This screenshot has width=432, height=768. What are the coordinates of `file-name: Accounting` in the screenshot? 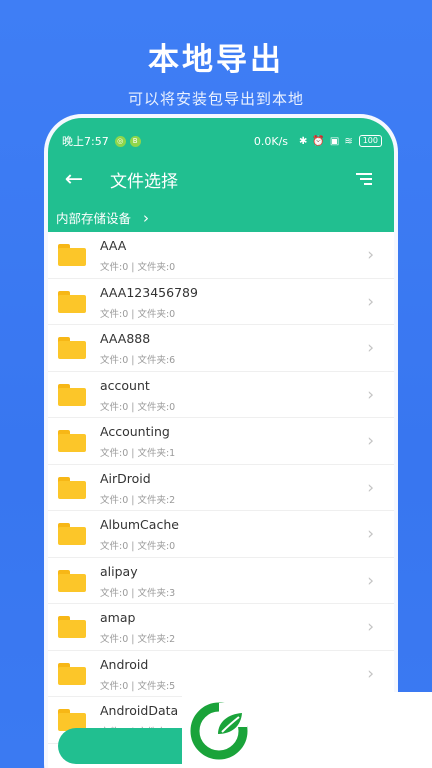 It's located at (135, 431).